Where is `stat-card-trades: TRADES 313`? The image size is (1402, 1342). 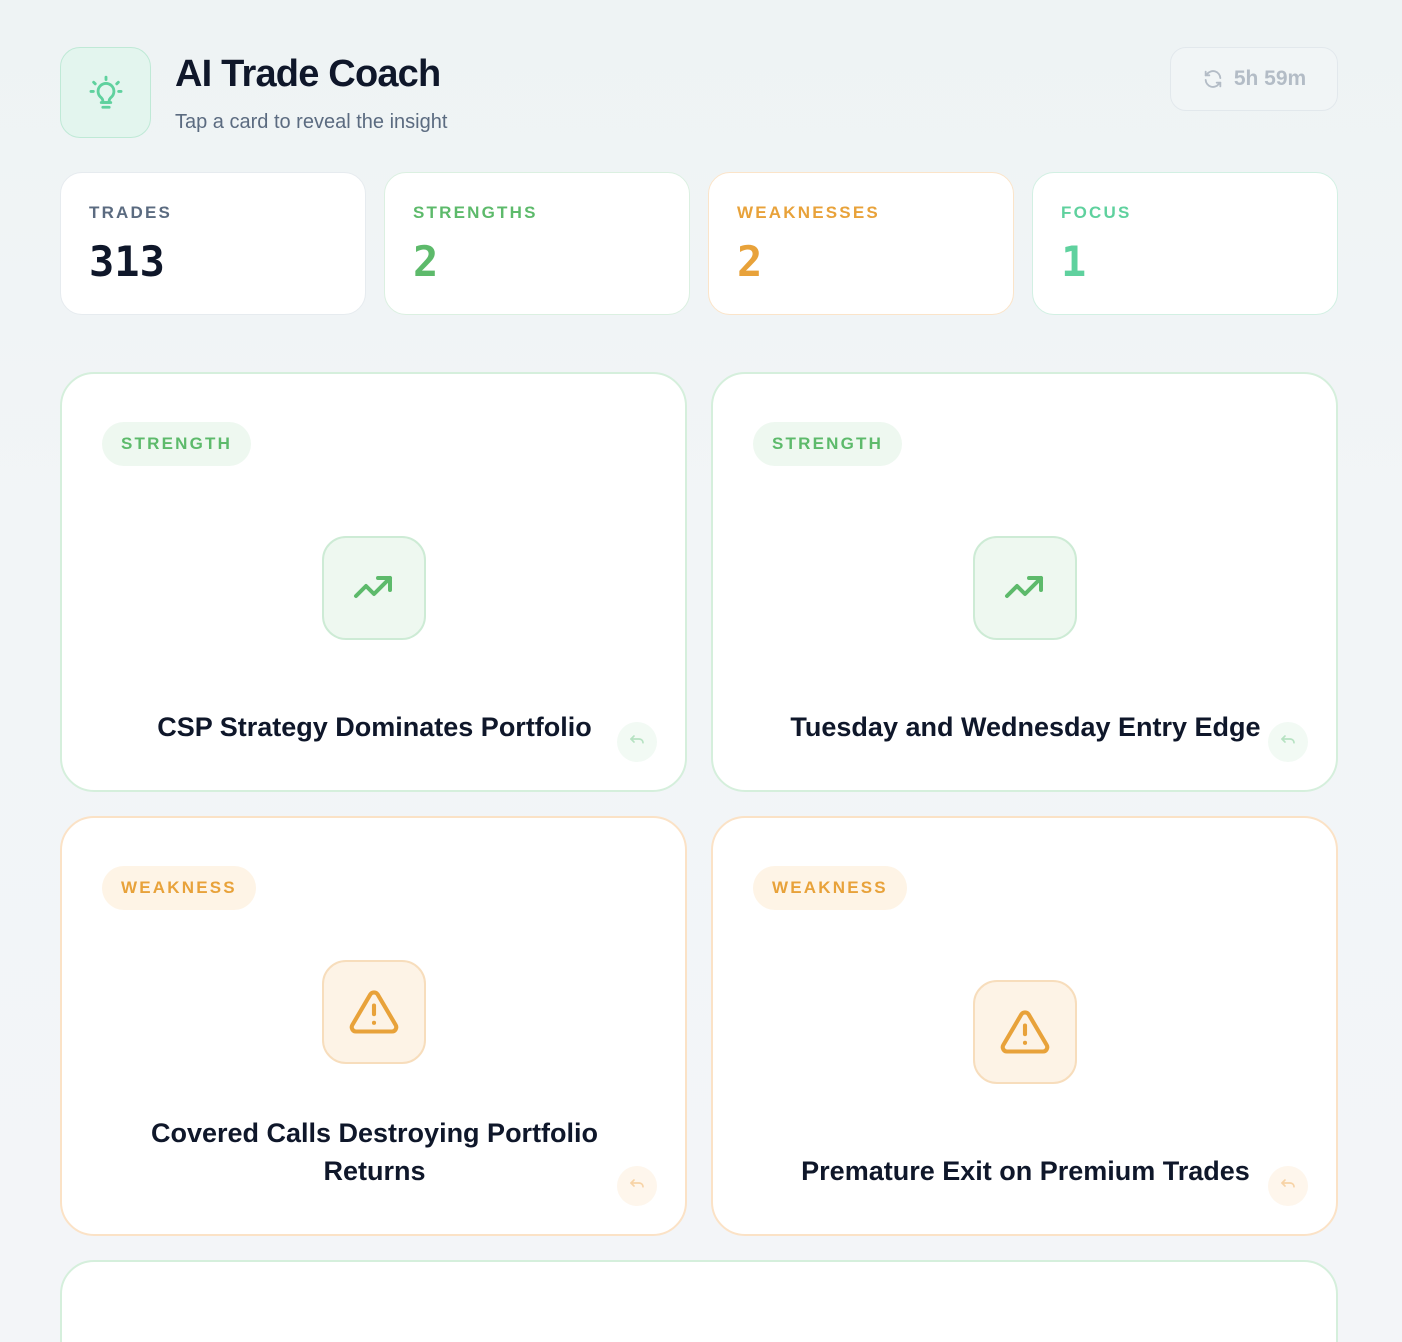
stat-card-trades: TRADES 313 is located at coordinates (213, 243).